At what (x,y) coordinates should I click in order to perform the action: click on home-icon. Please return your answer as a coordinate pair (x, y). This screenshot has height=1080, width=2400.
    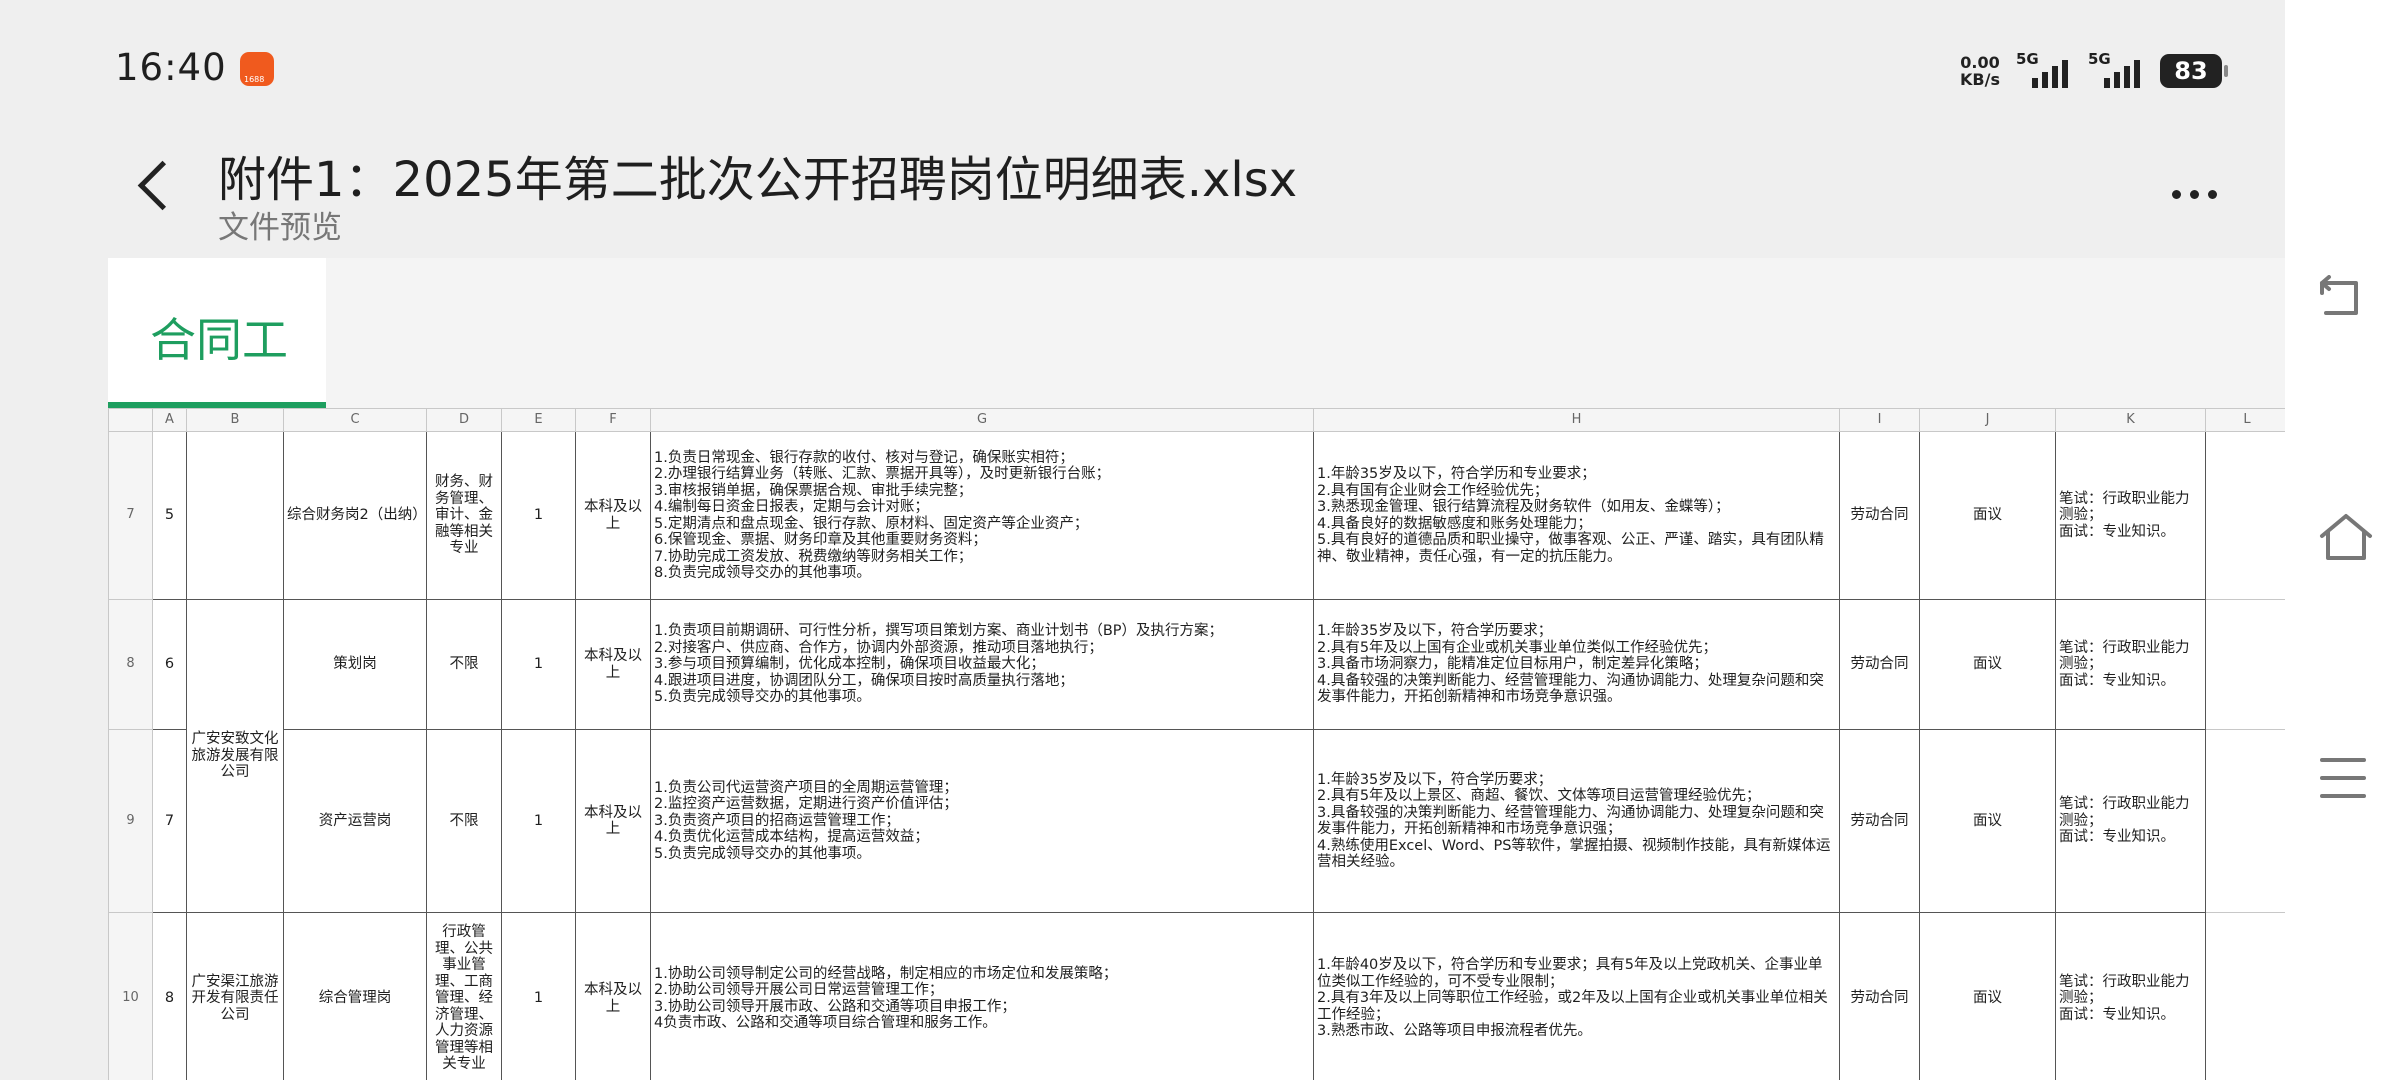
    Looking at the image, I should click on (2346, 538).